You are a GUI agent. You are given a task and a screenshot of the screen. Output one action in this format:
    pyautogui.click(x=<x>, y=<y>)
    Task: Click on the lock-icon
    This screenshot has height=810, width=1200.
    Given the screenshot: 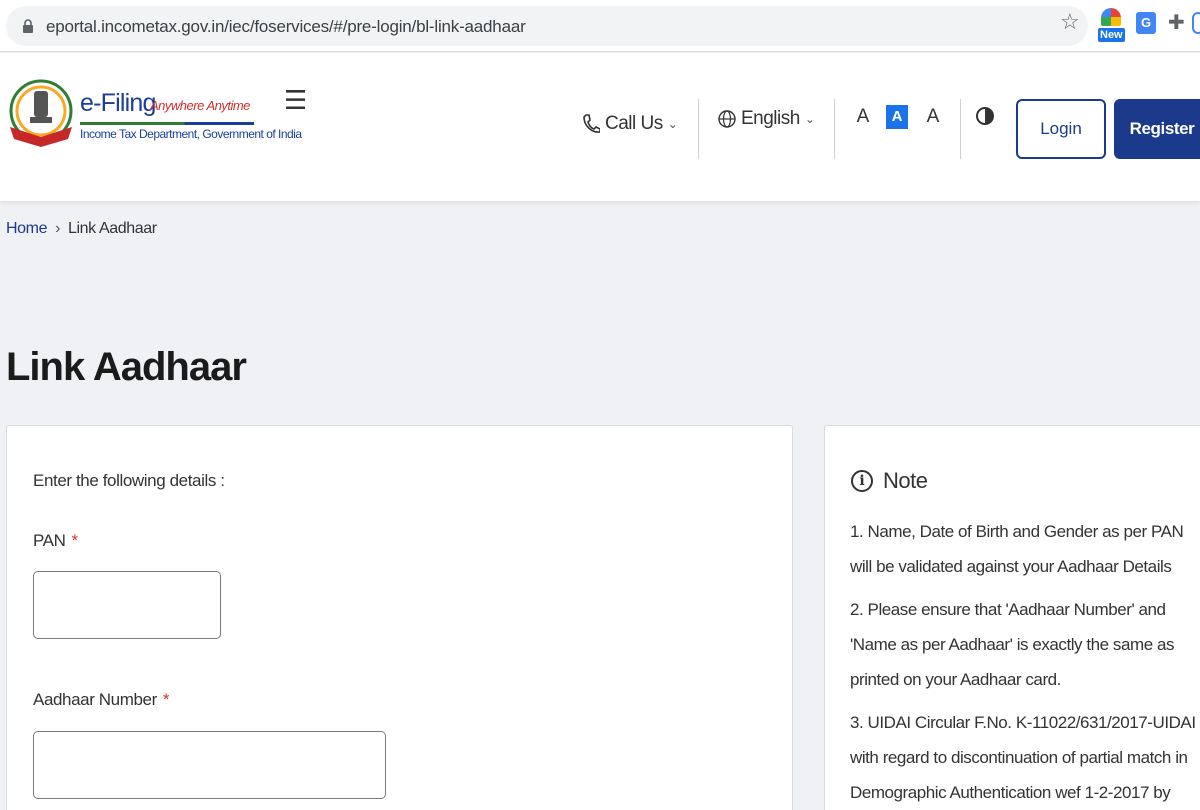 What is the action you would take?
    pyautogui.click(x=28, y=26)
    